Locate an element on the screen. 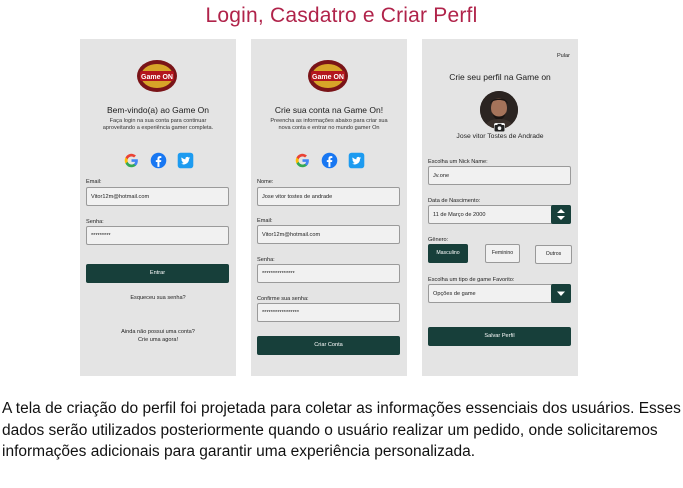  game-type-label: Escolha um tipo de game Favorito: is located at coordinates (471, 280).